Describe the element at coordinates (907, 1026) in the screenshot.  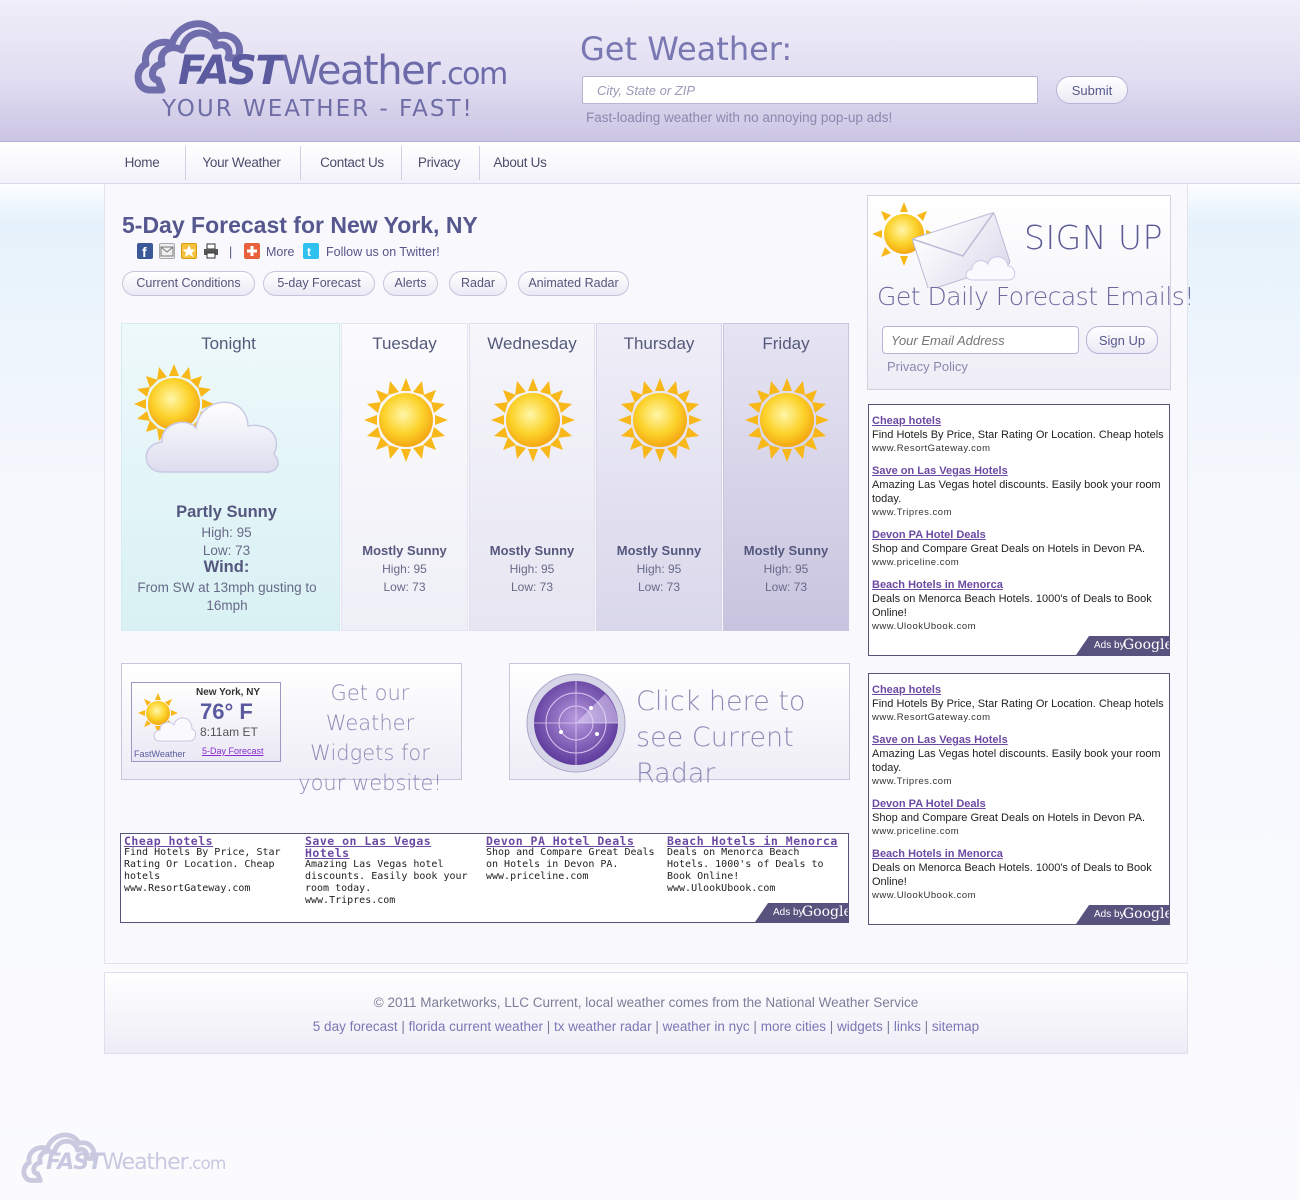
I see `footer-link-links: links` at that location.